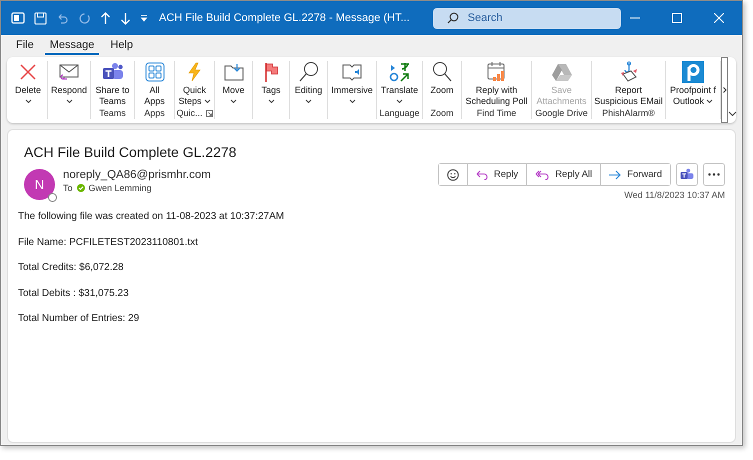 The height and width of the screenshot is (460, 753). Describe the element at coordinates (120, 188) in the screenshot. I see `recipient-name: Gwen Lemming` at that location.